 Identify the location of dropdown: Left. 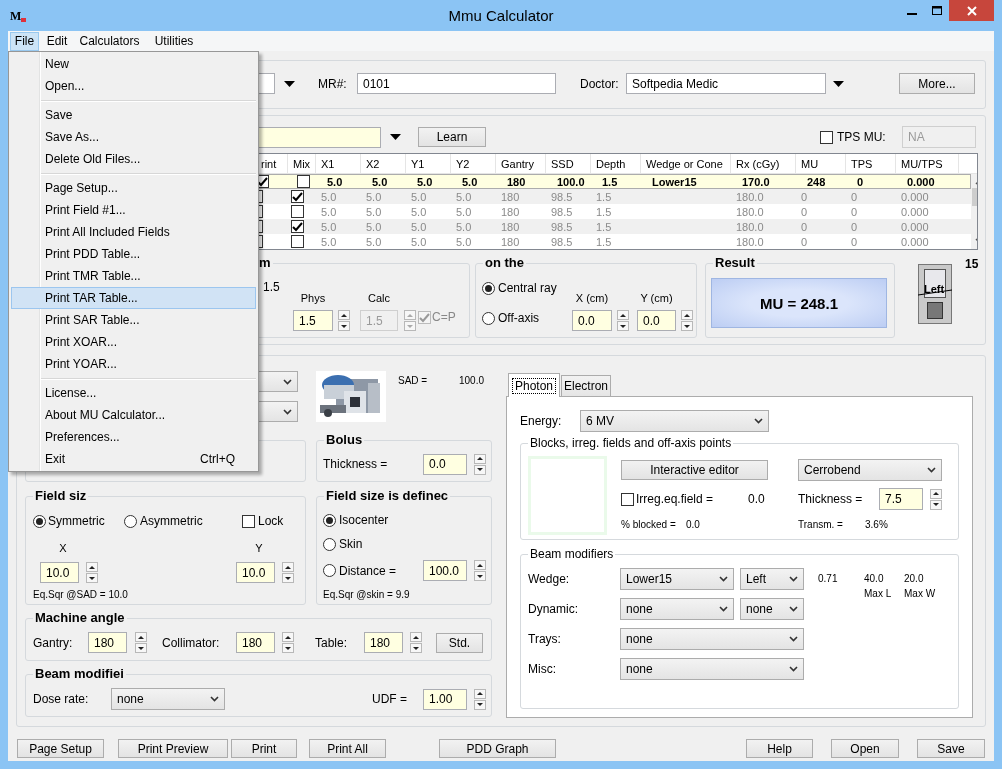
(772, 579).